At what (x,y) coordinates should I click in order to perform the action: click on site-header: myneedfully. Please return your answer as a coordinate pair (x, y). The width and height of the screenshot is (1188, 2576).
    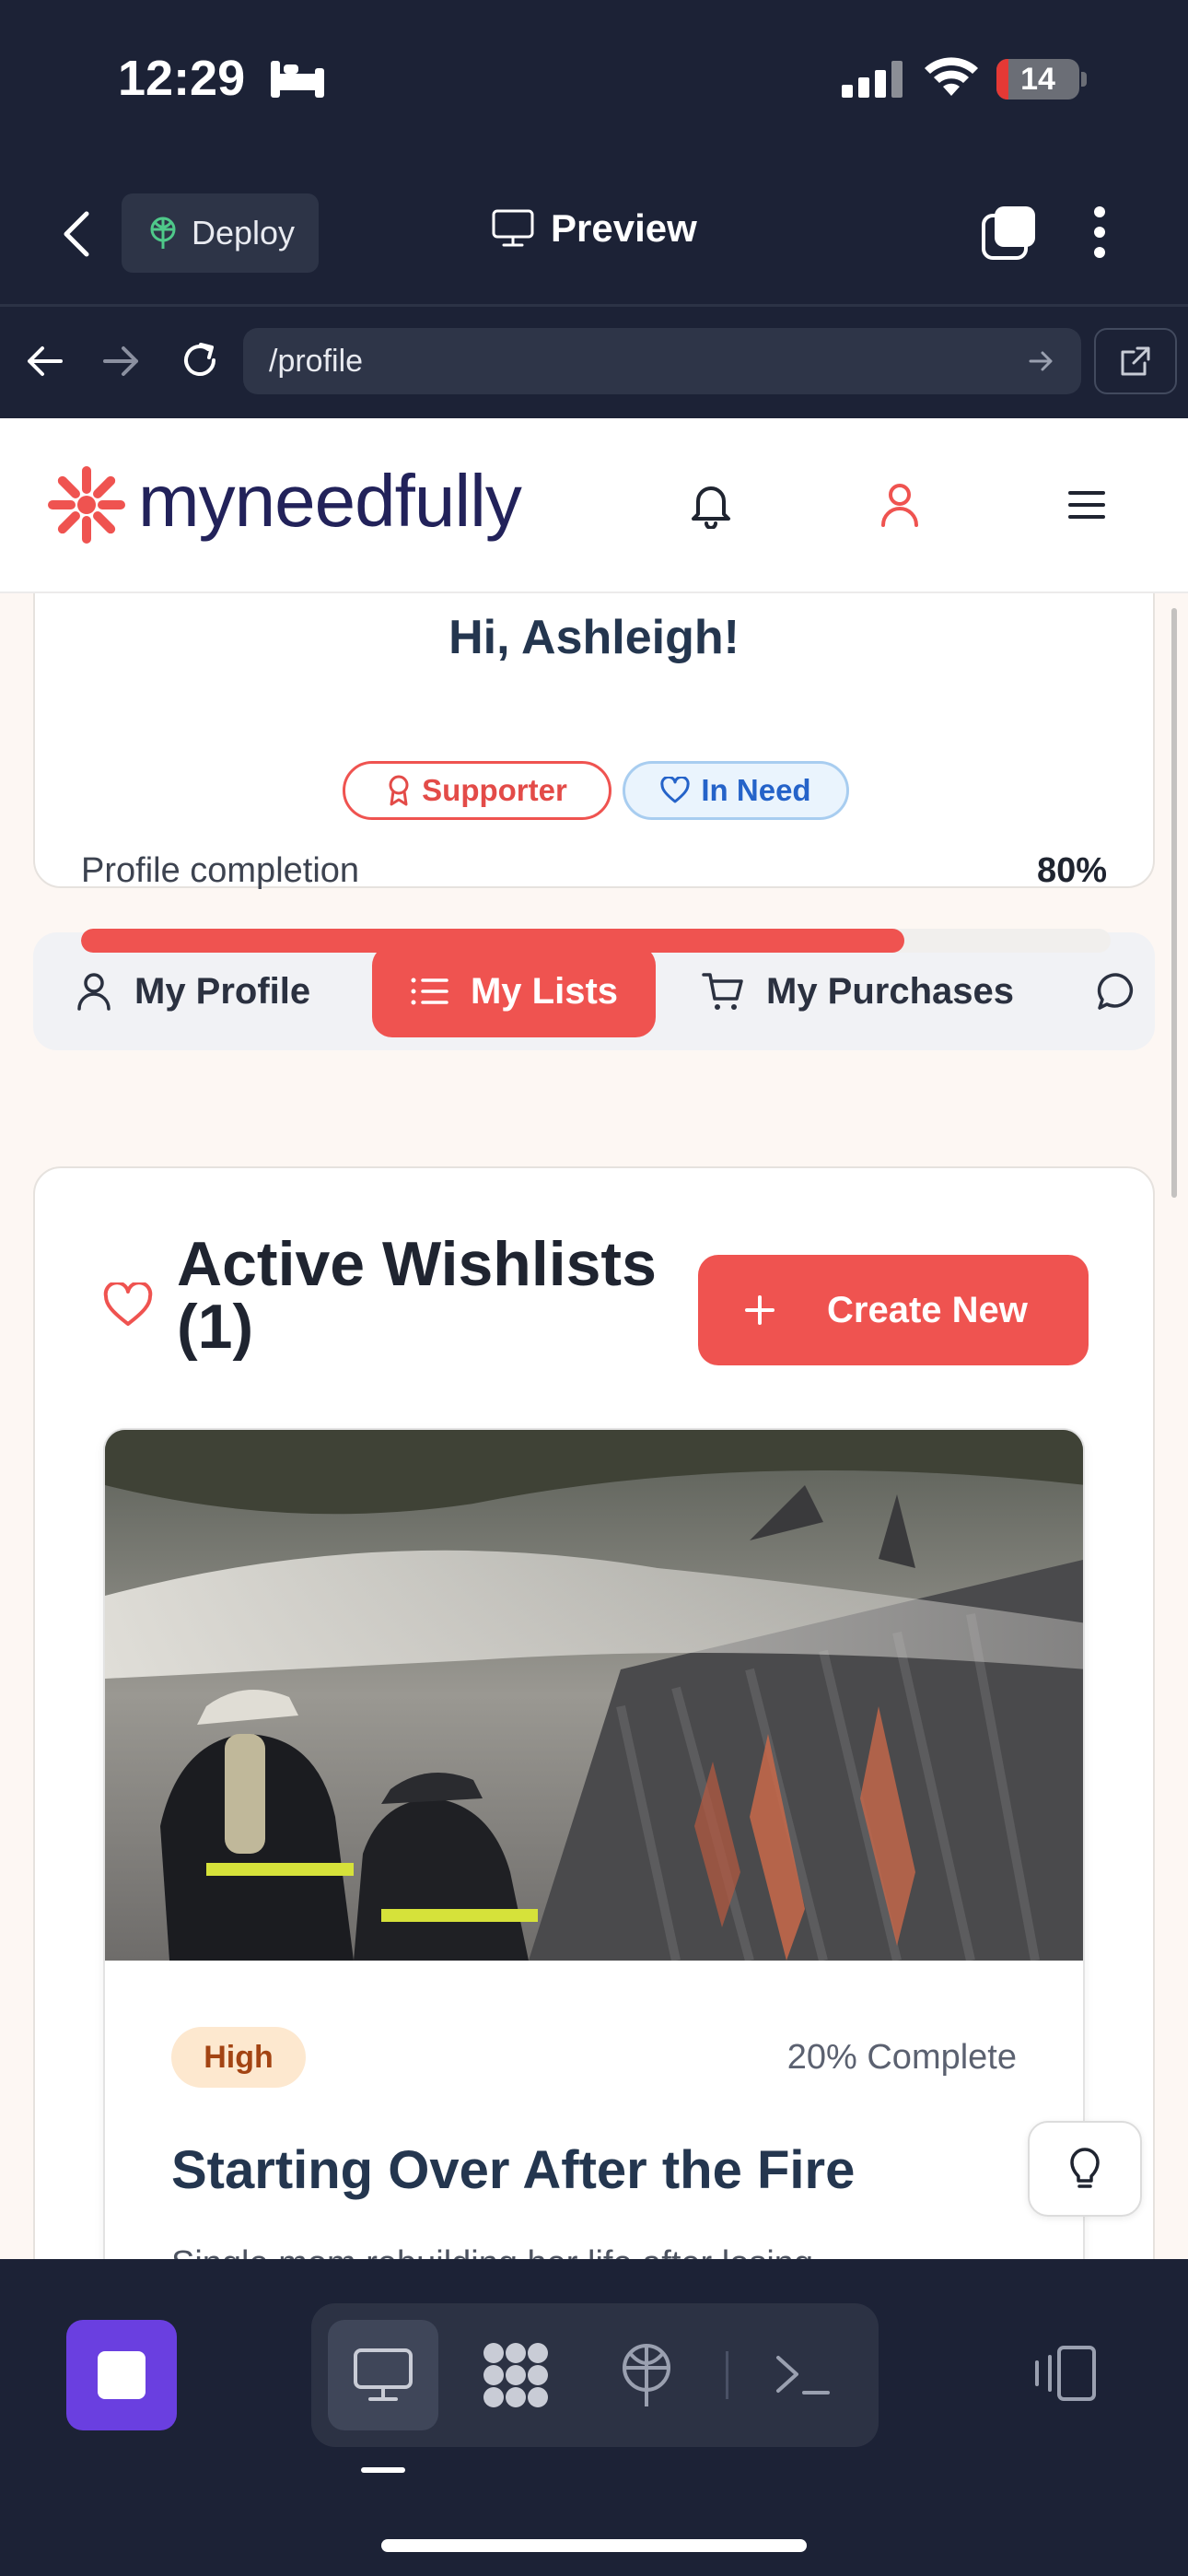
    Looking at the image, I should click on (594, 506).